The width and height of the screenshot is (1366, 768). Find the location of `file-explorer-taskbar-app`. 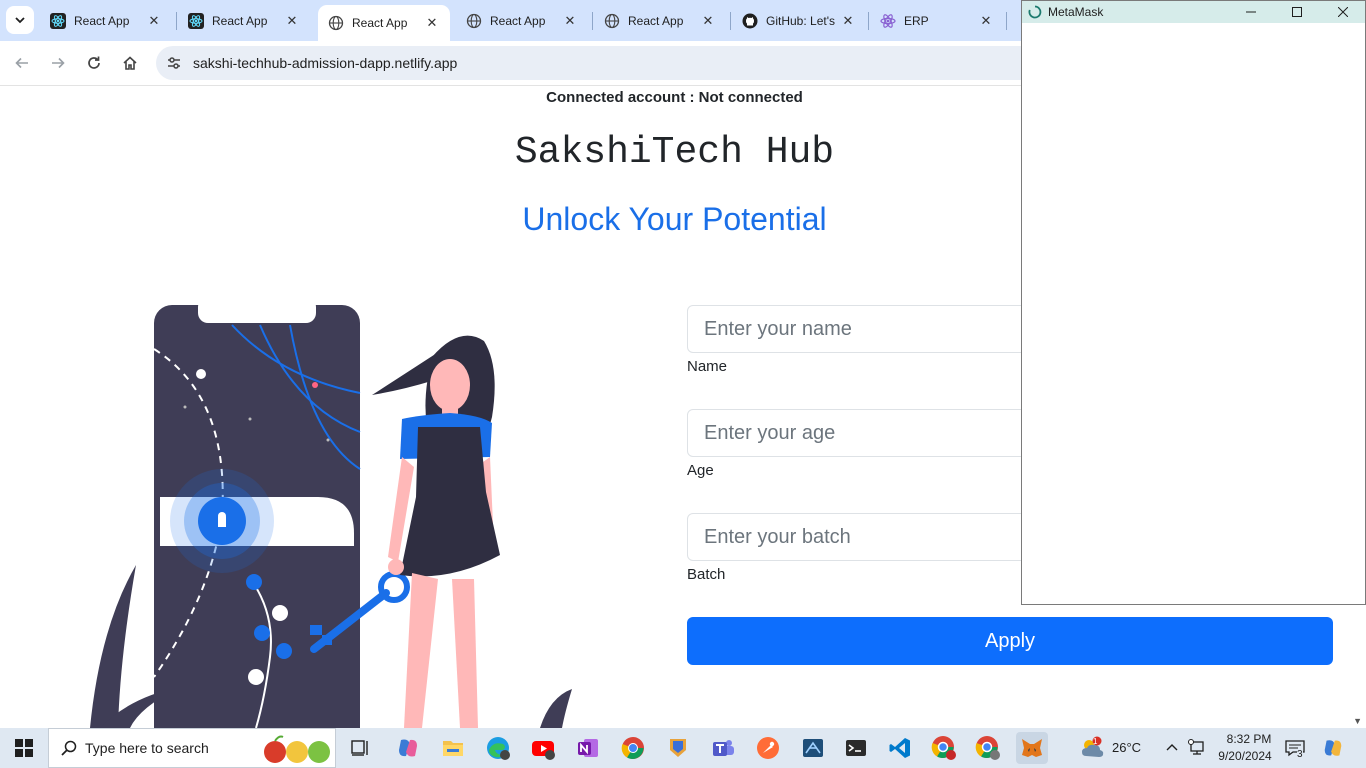

file-explorer-taskbar-app is located at coordinates (453, 748).